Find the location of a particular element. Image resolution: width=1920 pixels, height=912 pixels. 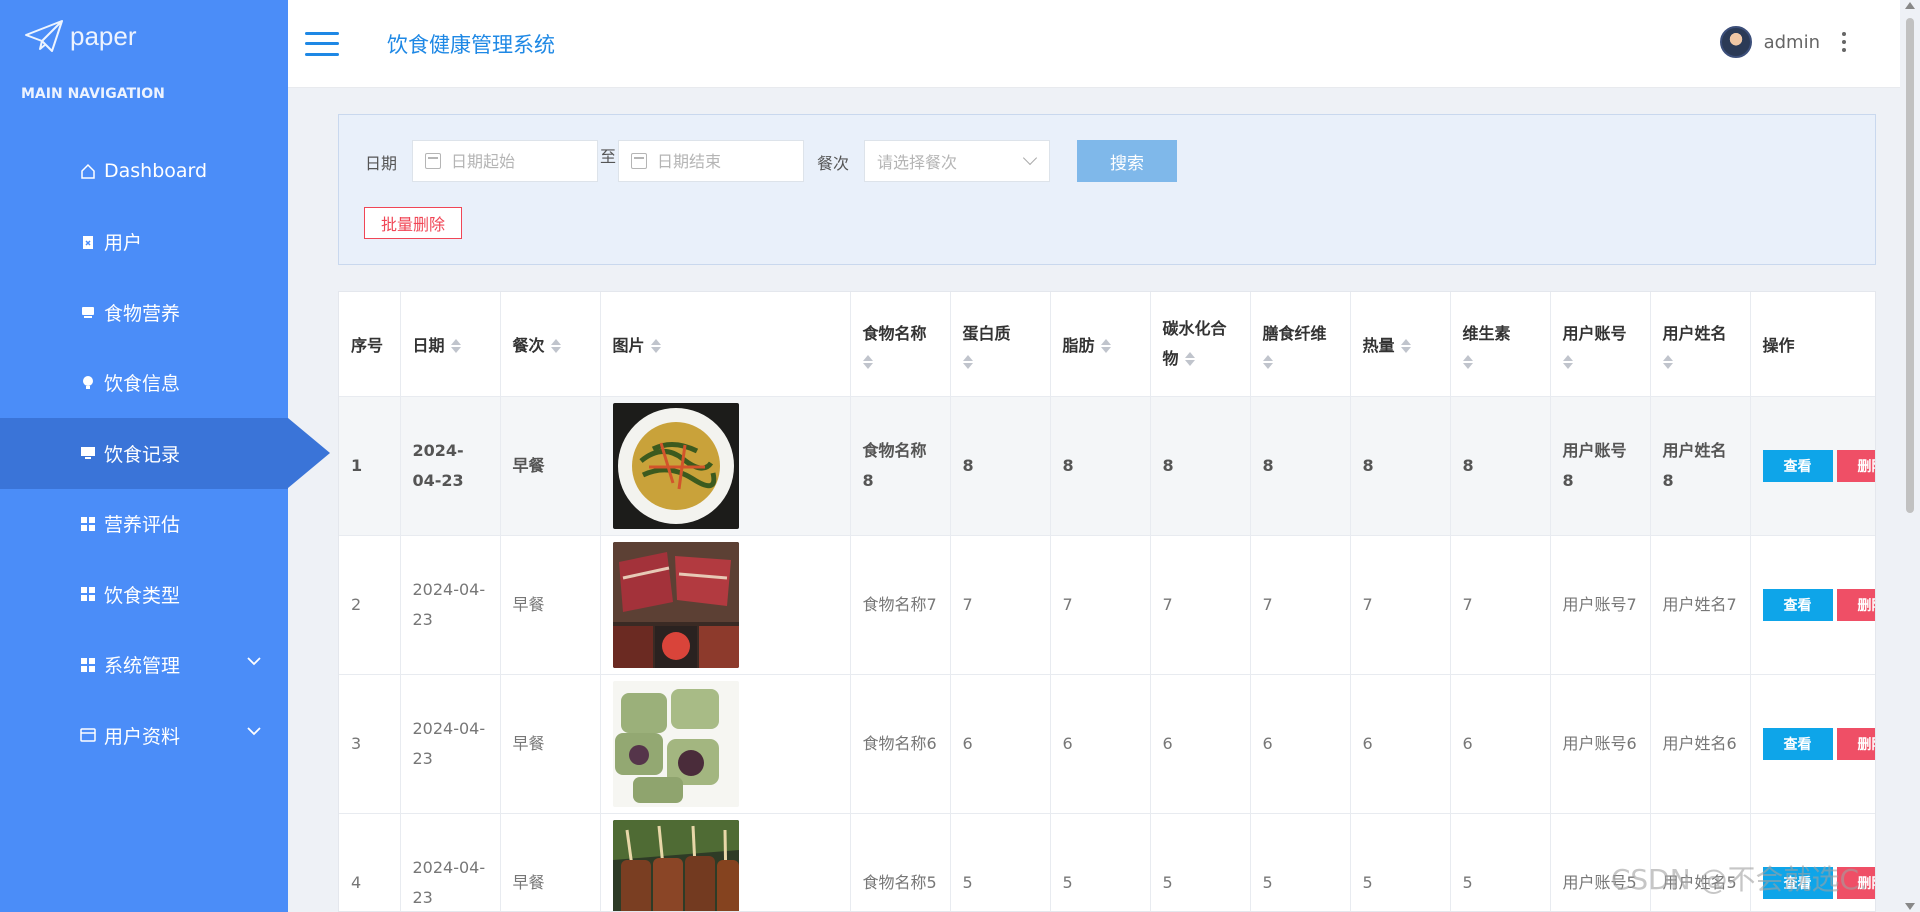

user-menu: admin is located at coordinates (1783, 42).